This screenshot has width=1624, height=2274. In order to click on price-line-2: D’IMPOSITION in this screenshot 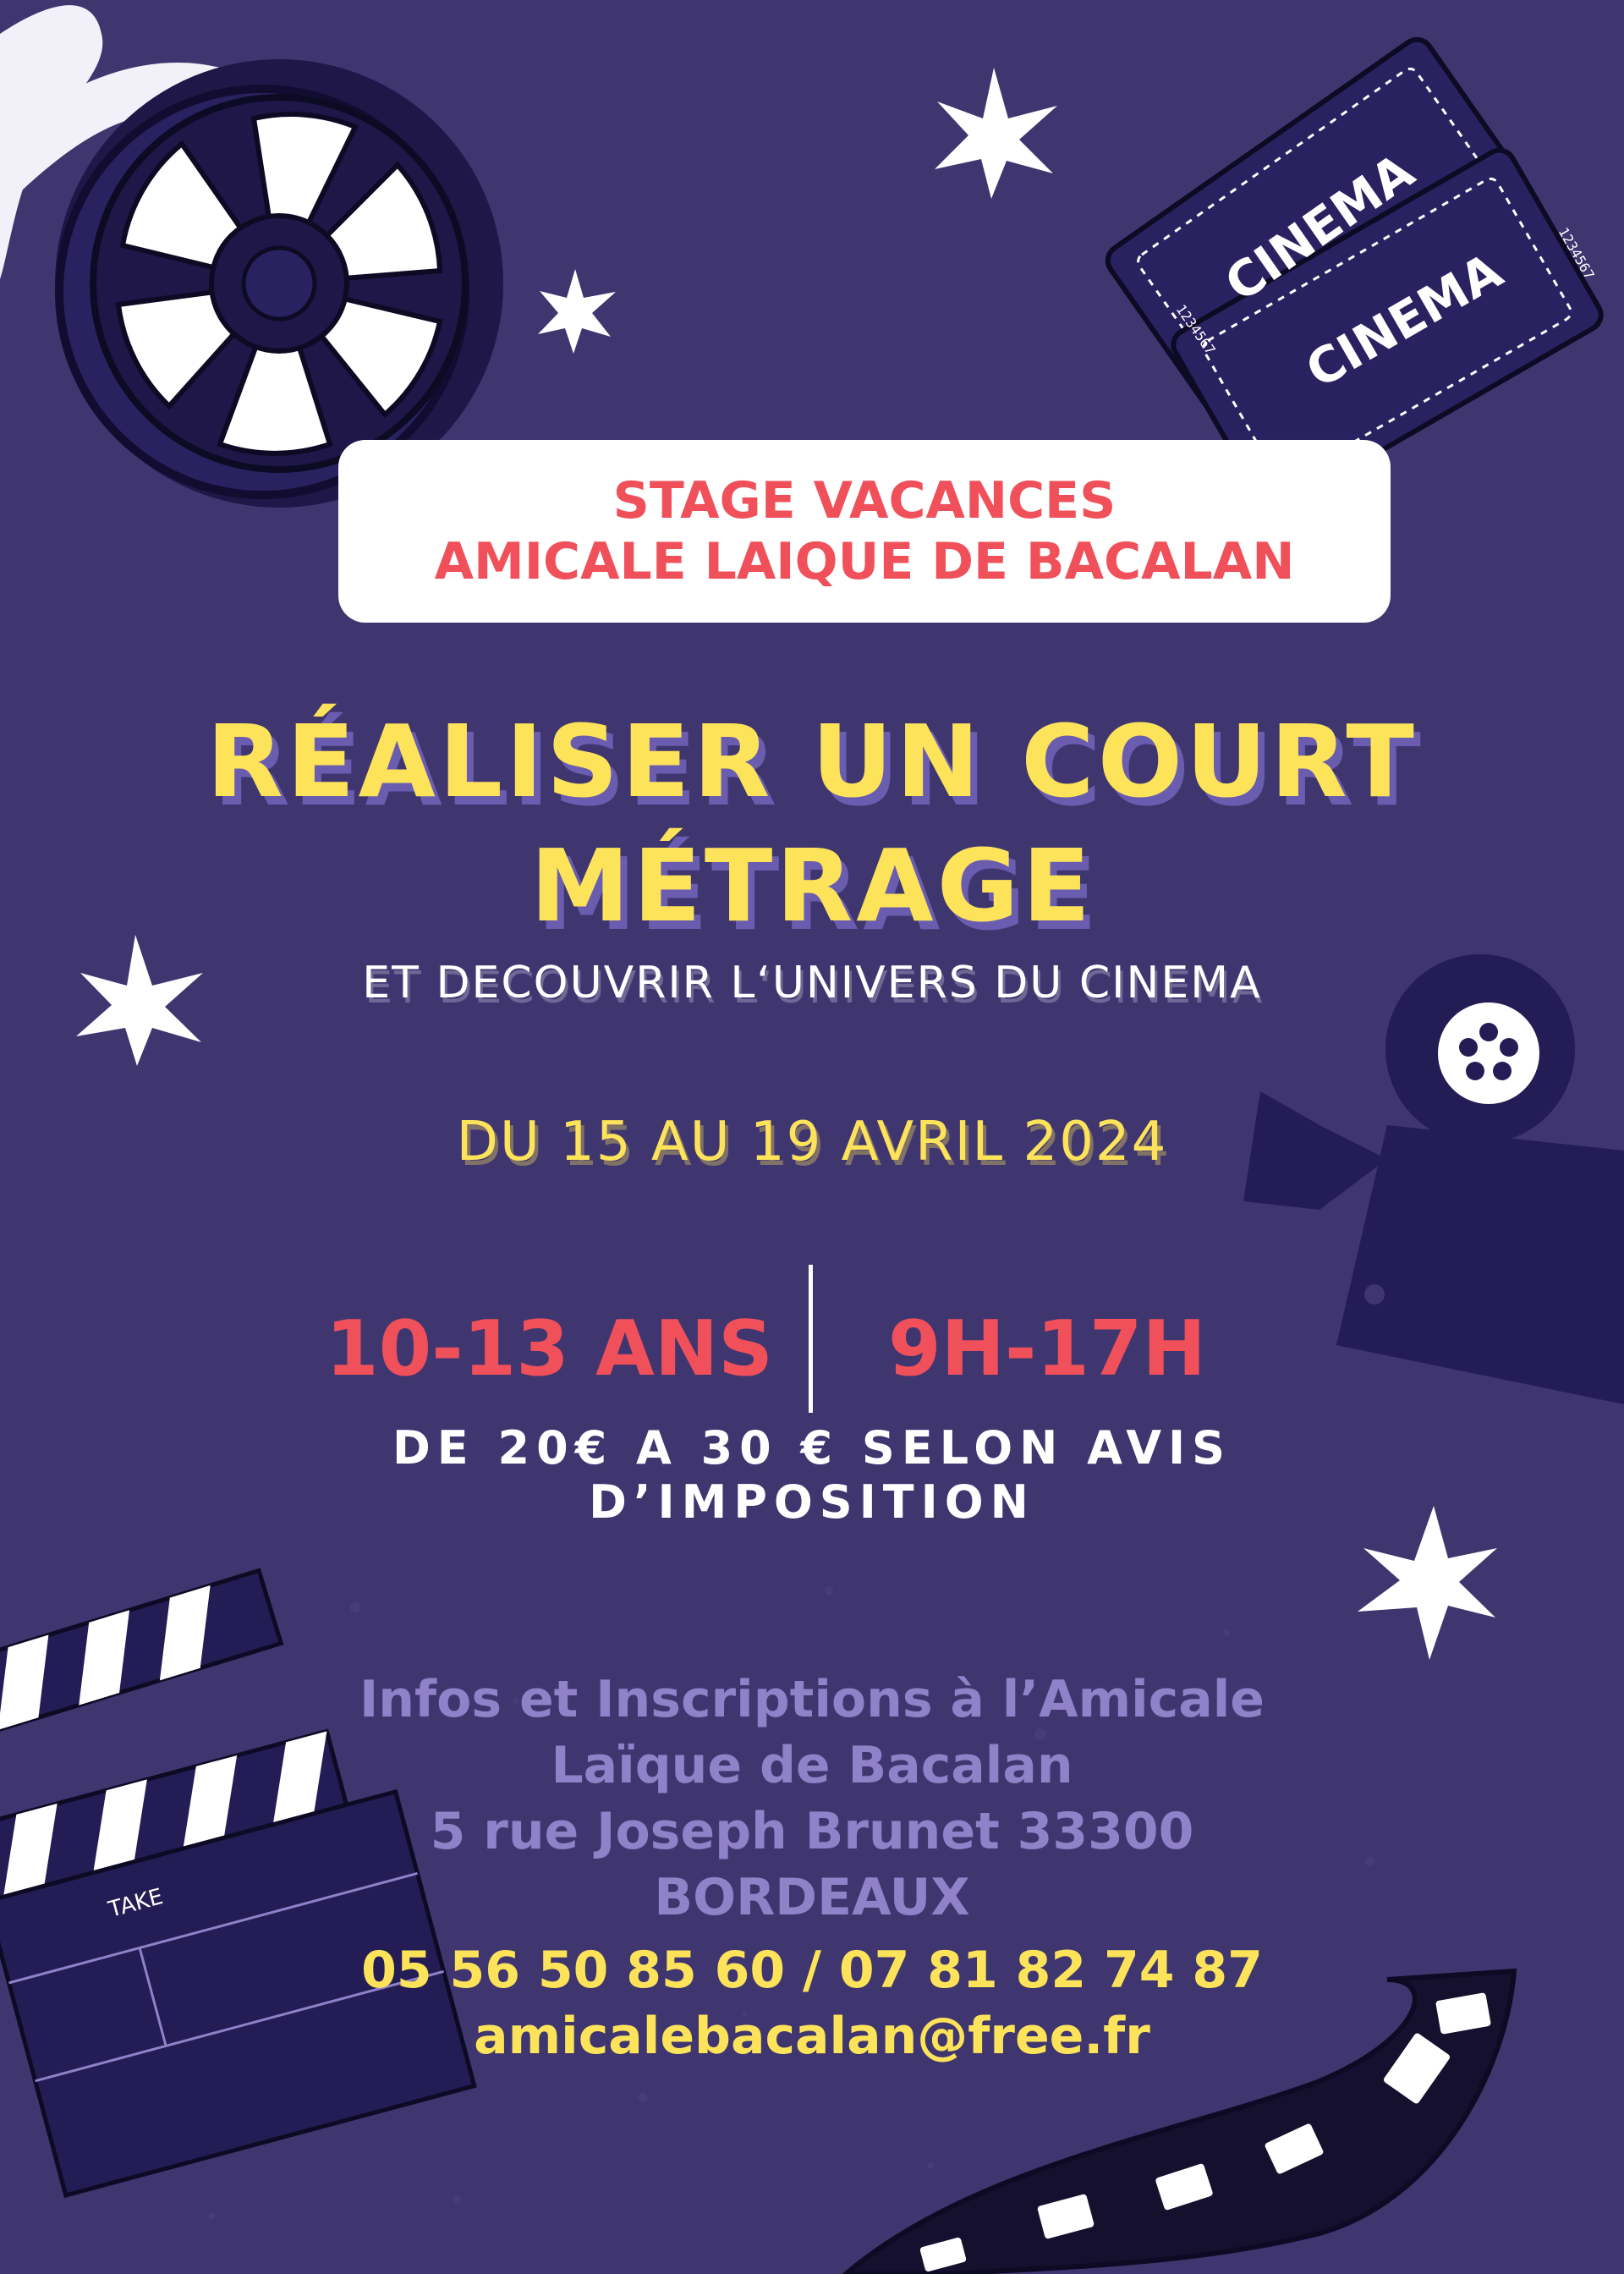, I will do `click(812, 1502)`.